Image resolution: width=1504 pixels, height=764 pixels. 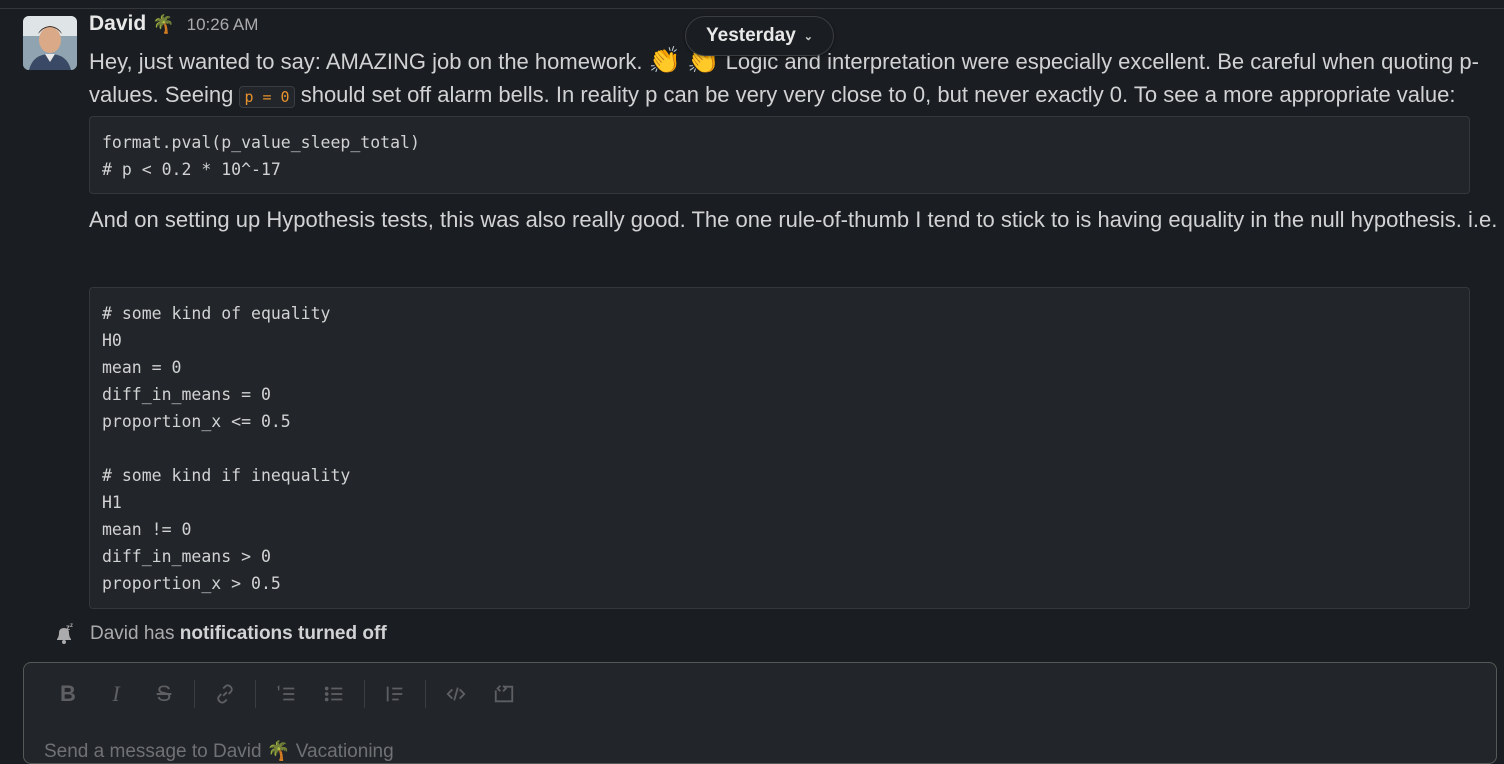 I want to click on status-emoji: 🌴, so click(x=163, y=24).